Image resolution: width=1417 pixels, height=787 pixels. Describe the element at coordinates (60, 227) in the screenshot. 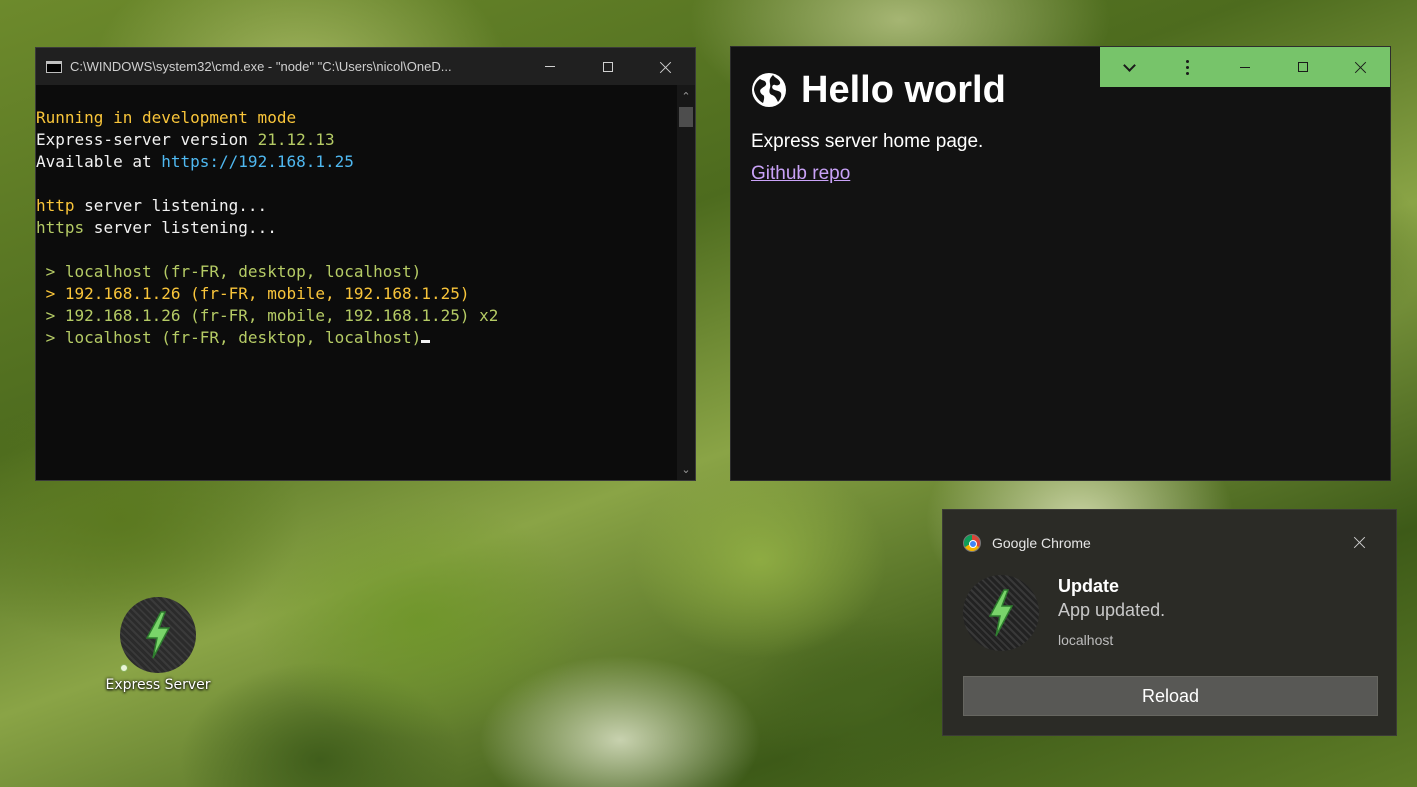

I see `console-text: https` at that location.